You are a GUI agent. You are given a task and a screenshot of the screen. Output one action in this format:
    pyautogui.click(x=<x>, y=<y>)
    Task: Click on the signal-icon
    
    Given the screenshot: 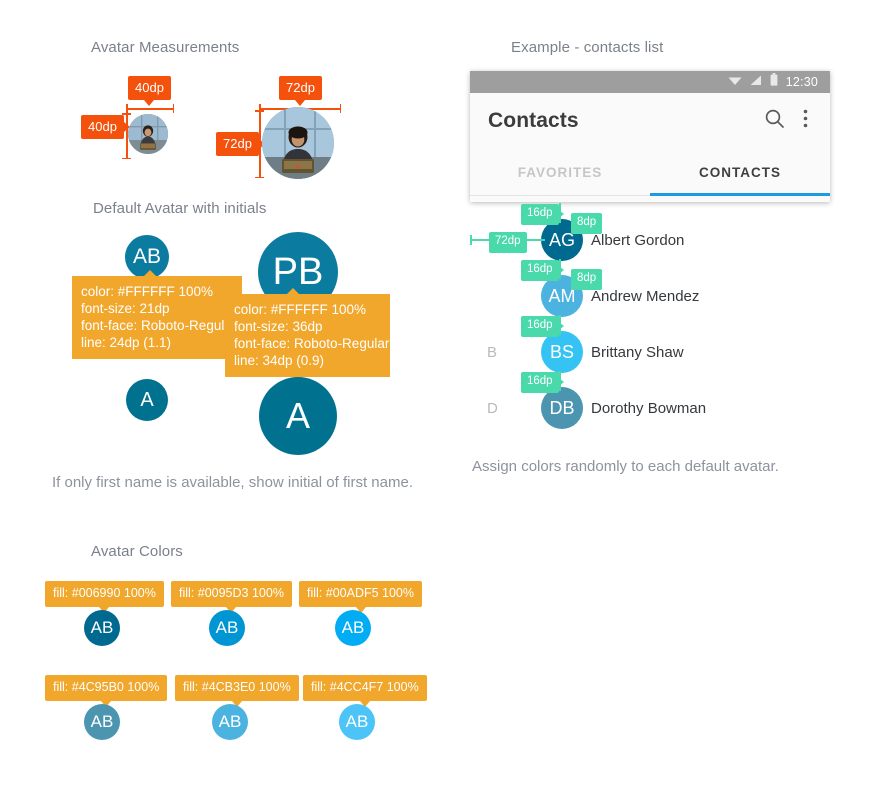 What is the action you would take?
    pyautogui.click(x=756, y=82)
    